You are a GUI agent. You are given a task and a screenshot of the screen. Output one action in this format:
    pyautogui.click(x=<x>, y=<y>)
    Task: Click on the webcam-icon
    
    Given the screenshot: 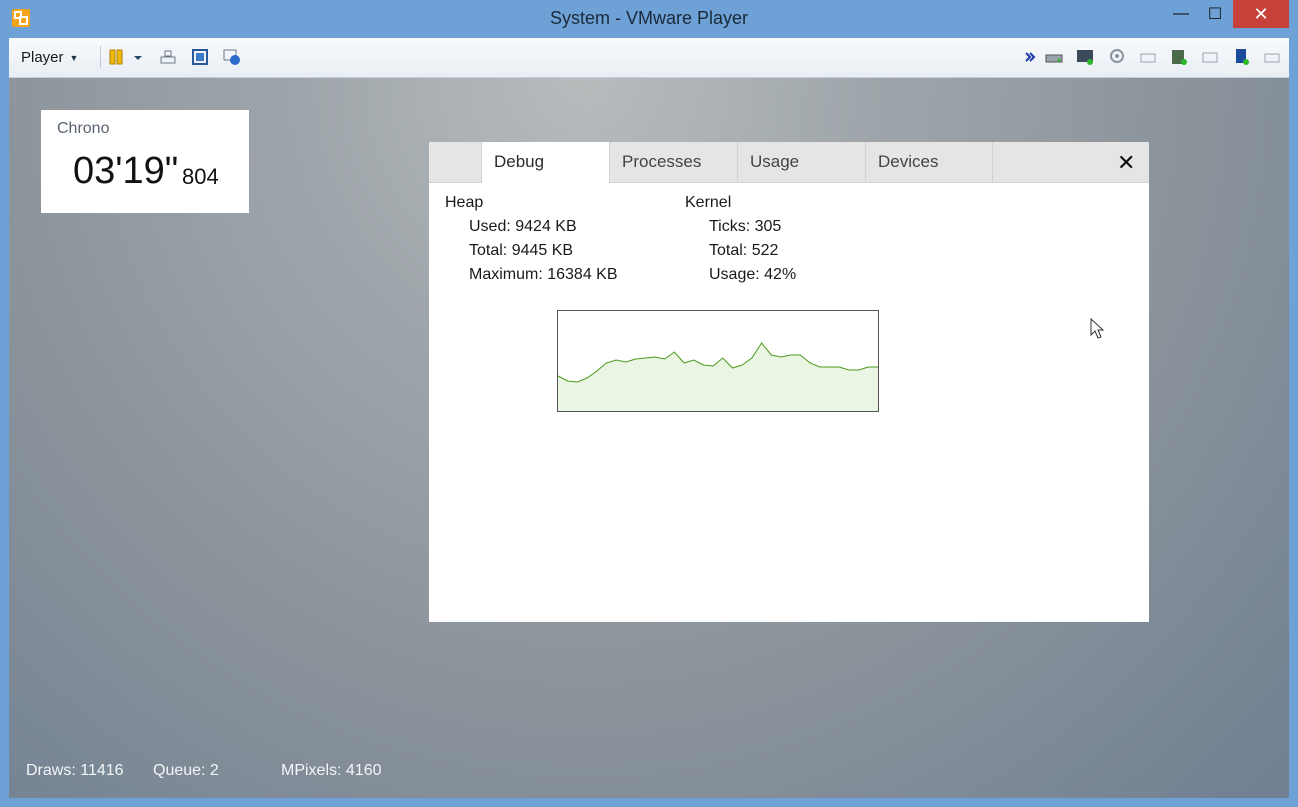 What is the action you would take?
    pyautogui.click(x=1117, y=57)
    